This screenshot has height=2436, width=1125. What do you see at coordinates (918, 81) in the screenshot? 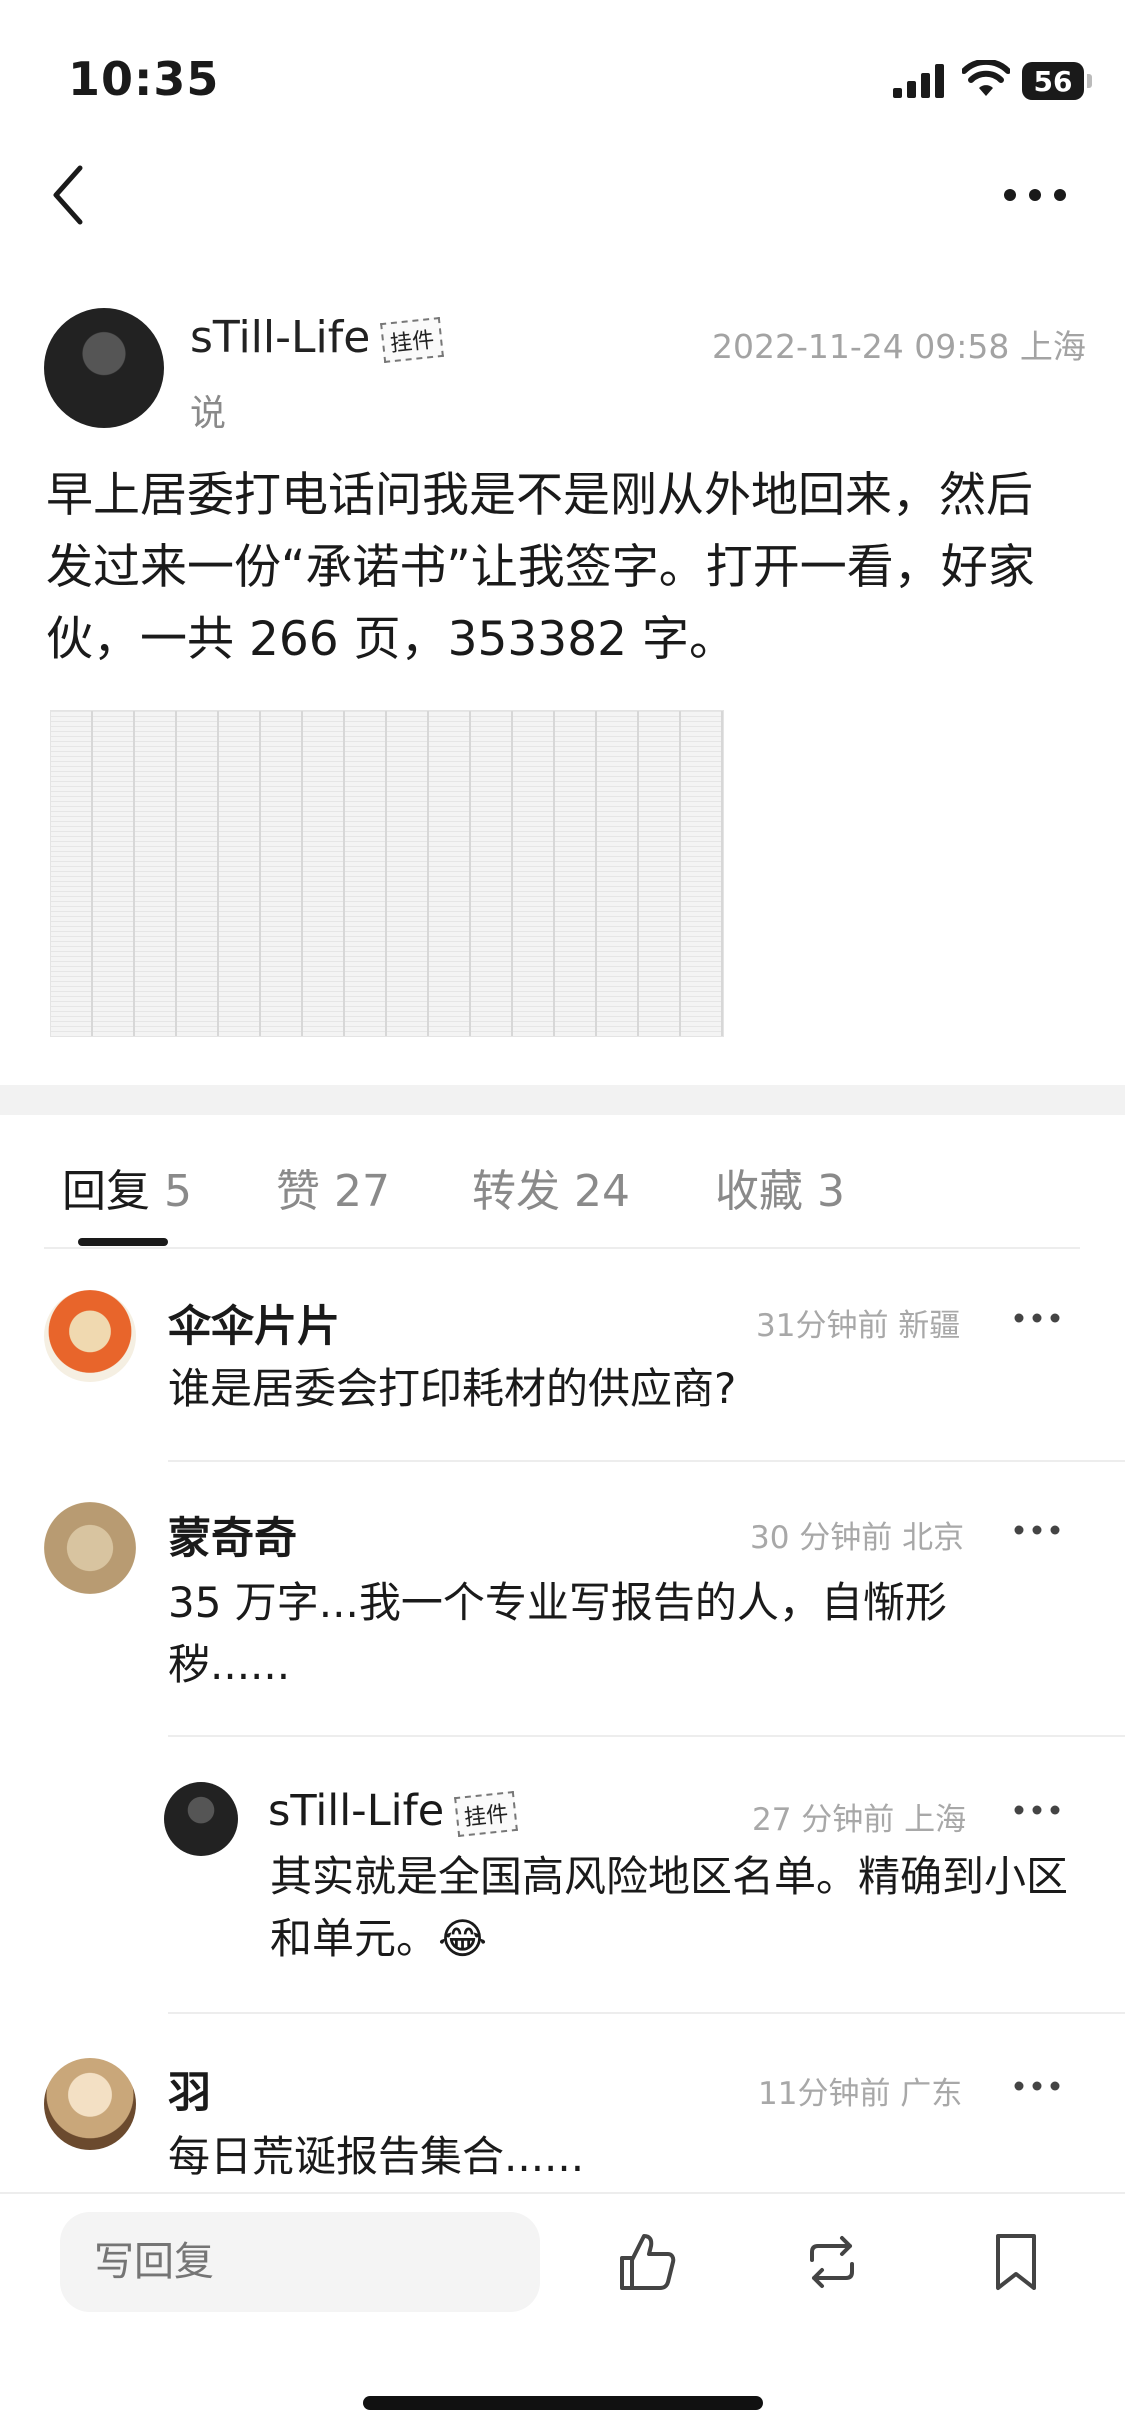
I see `cellular-signal-icon` at bounding box center [918, 81].